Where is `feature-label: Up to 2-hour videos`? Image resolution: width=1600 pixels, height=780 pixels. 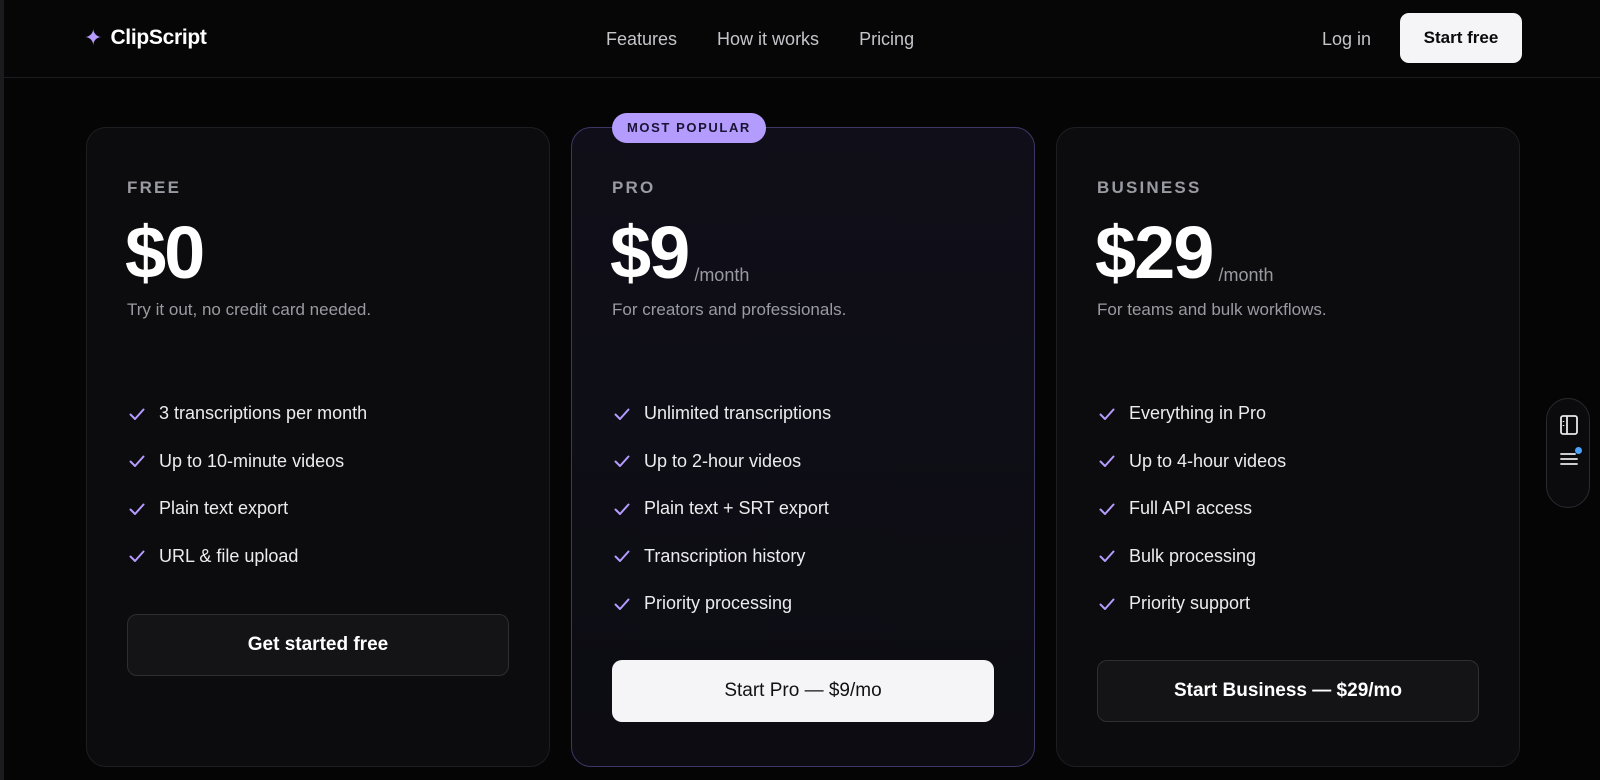
feature-label: Up to 2-hour videos is located at coordinates (723, 460).